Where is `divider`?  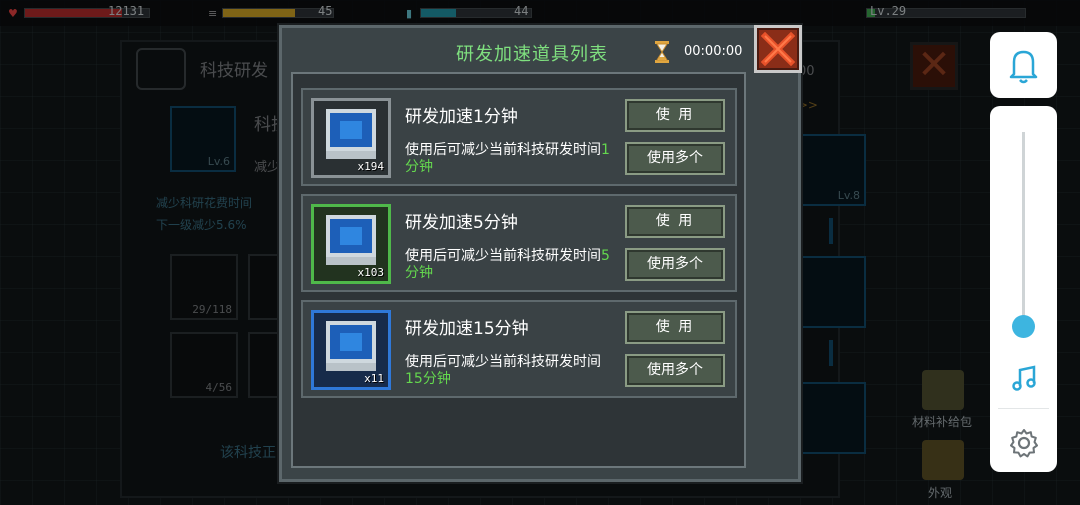 divider is located at coordinates (1023, 408).